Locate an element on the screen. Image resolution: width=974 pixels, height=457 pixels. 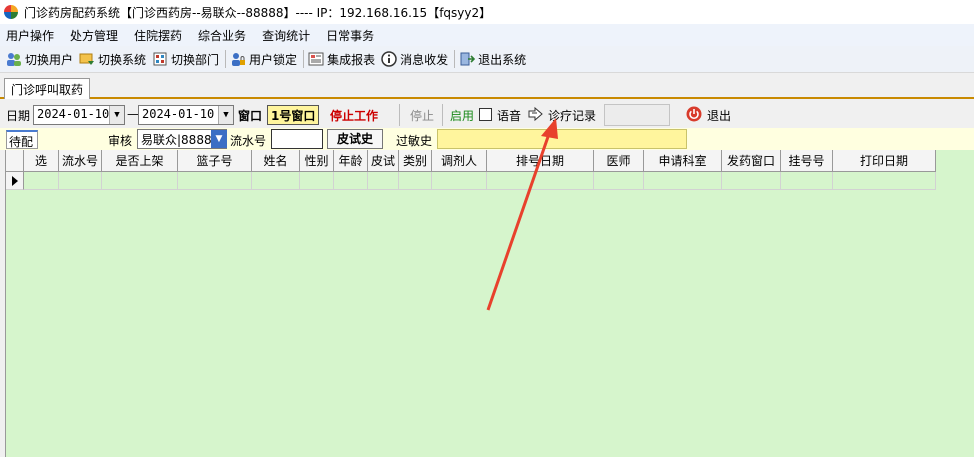
column-header: 姓名 is located at coordinates (276, 161).